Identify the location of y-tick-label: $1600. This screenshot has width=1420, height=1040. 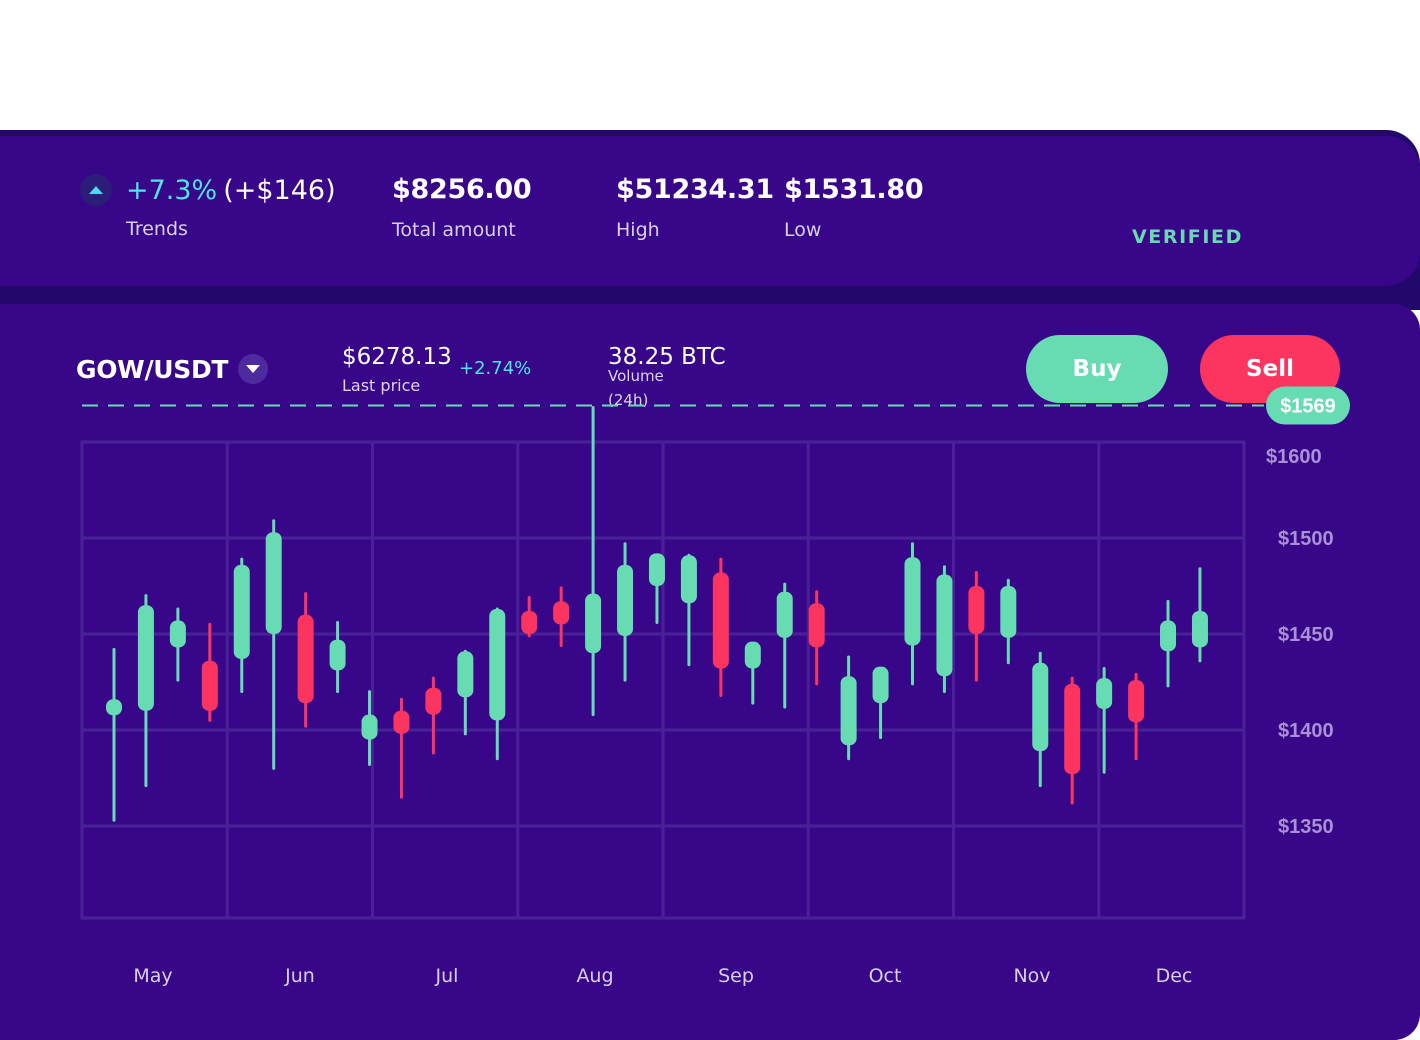
(1294, 457).